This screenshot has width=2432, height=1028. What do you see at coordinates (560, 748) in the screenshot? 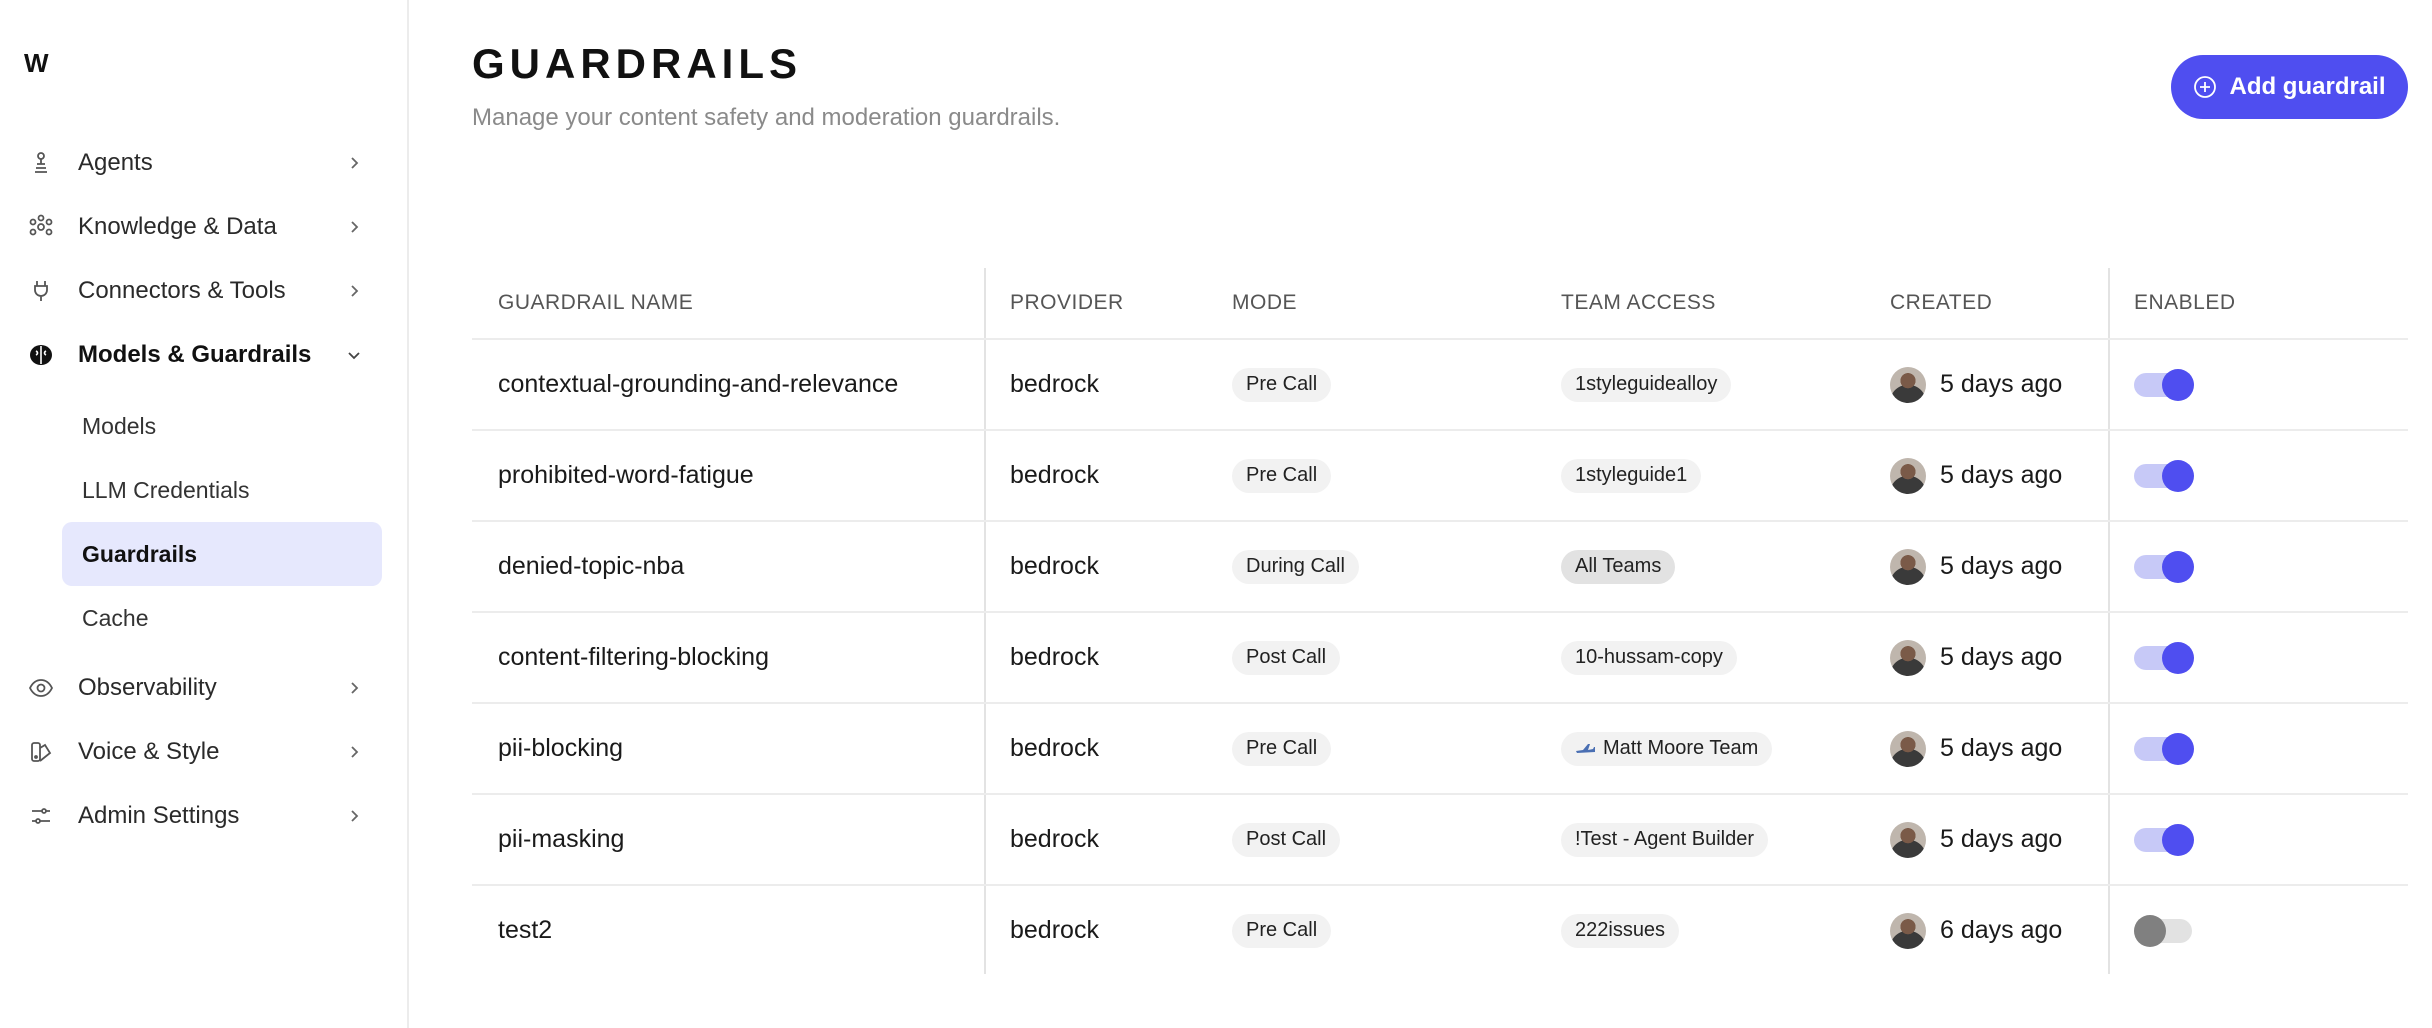
I see `guardrail-name: pii-blocking` at bounding box center [560, 748].